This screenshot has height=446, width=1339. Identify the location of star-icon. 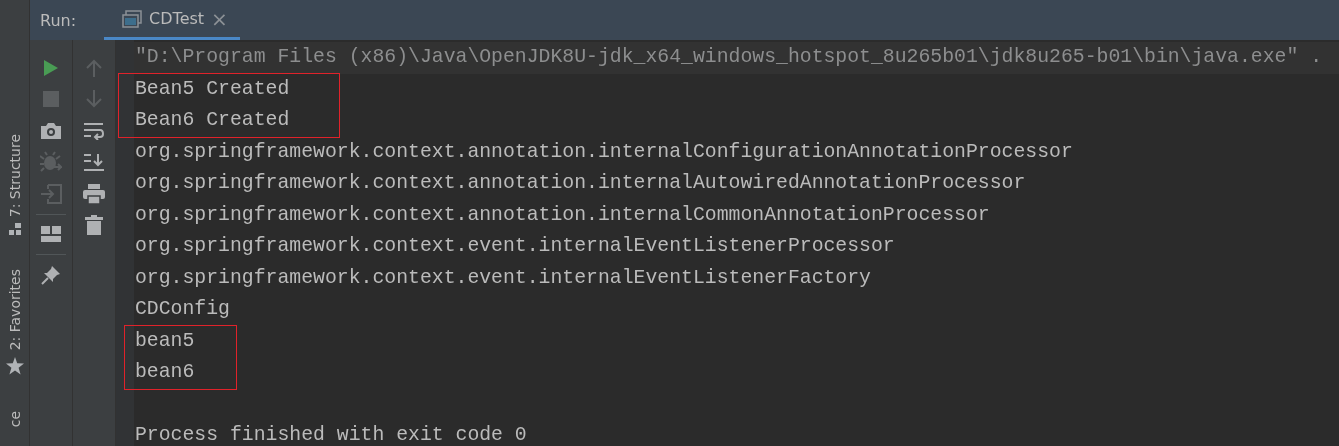
(14, 365).